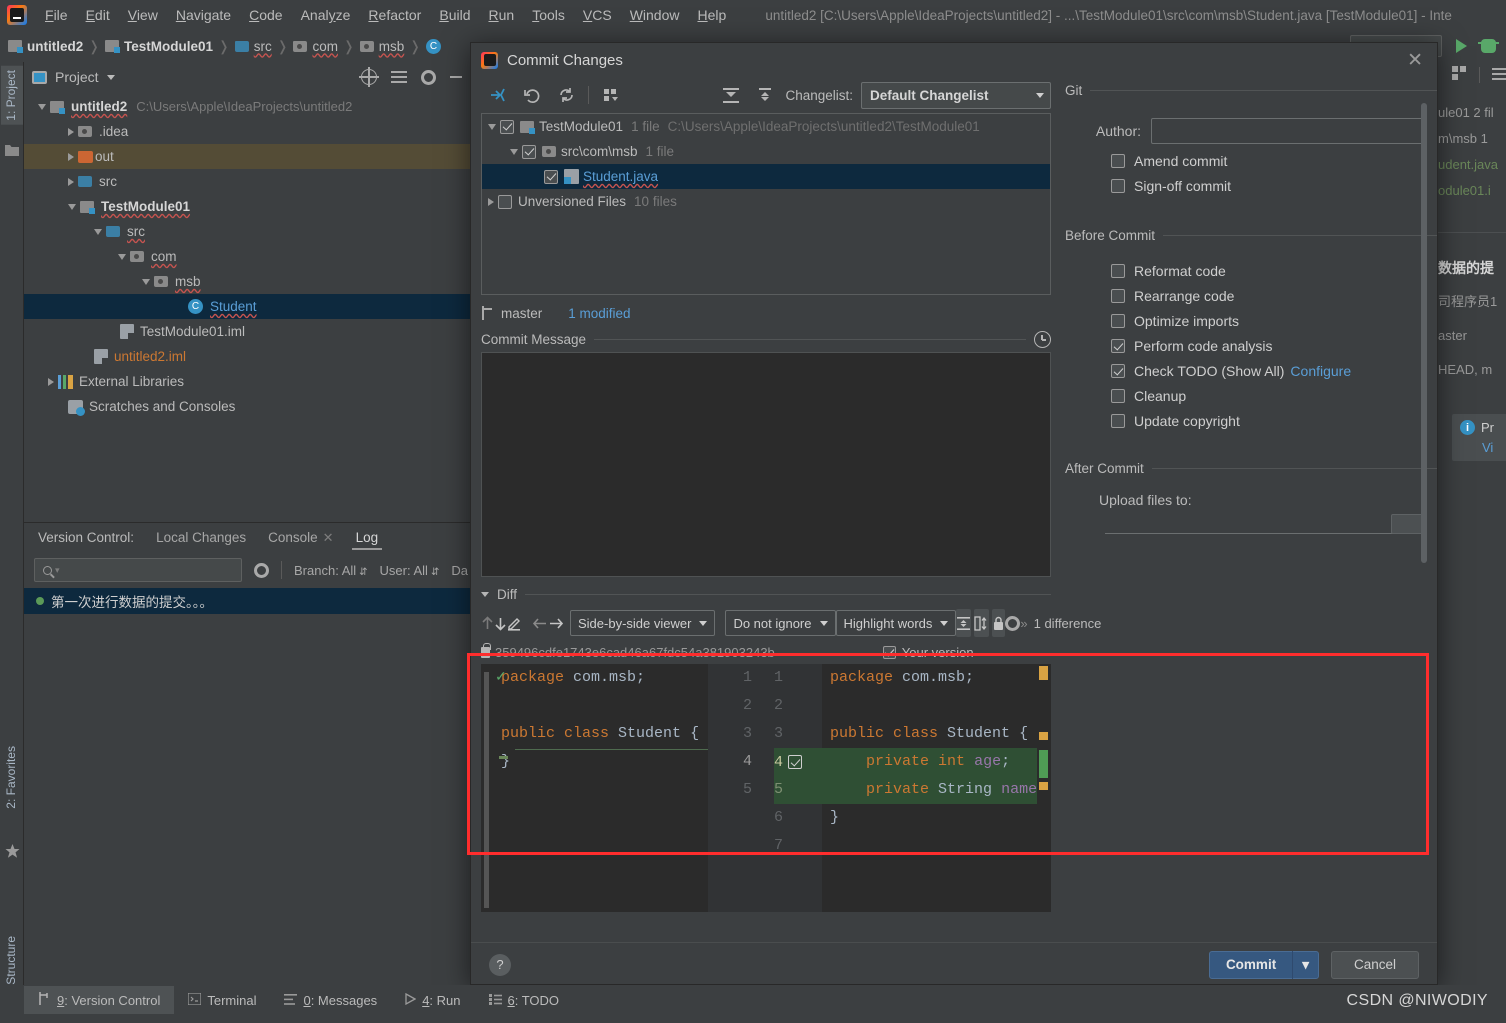 The image size is (1506, 1023). Describe the element at coordinates (765, 95) in the screenshot. I see `collapse-all-icon` at that location.